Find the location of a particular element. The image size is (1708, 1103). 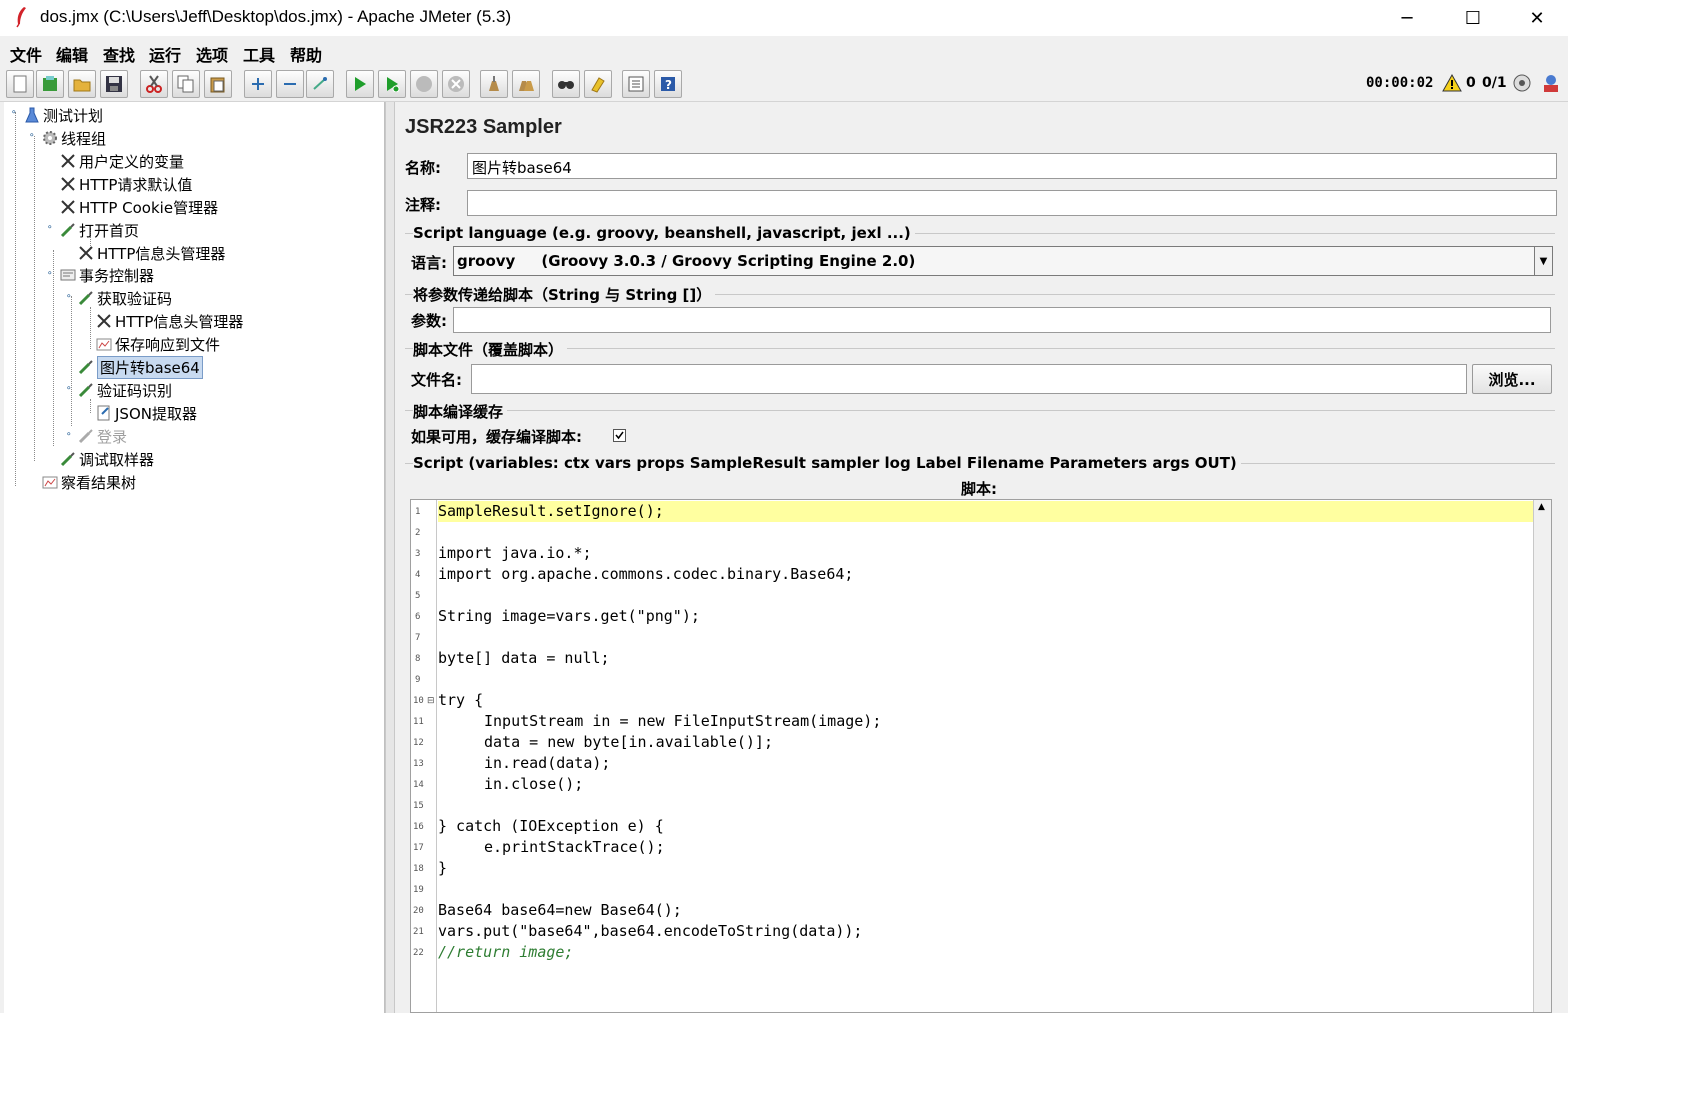

close-button: ✕ is located at coordinates (1536, 18).